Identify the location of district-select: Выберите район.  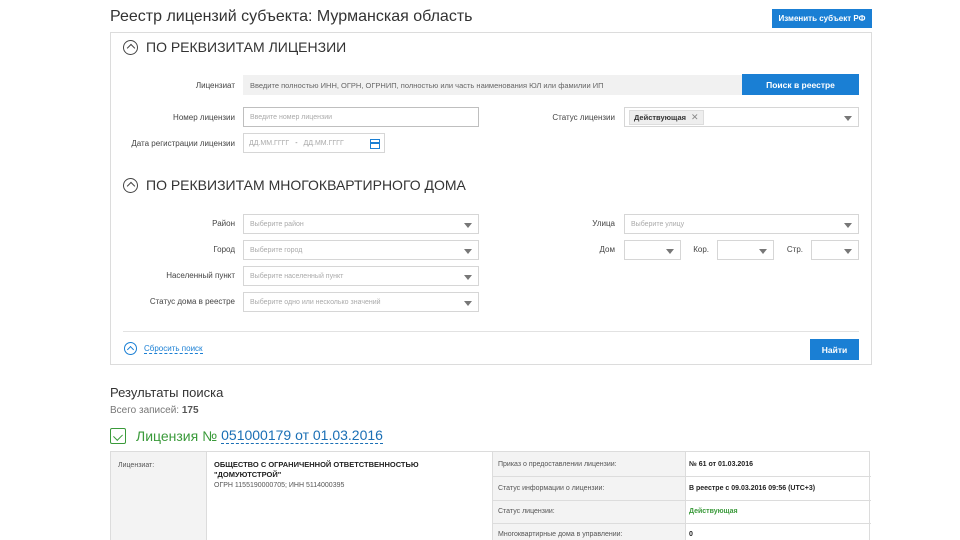
(361, 224).